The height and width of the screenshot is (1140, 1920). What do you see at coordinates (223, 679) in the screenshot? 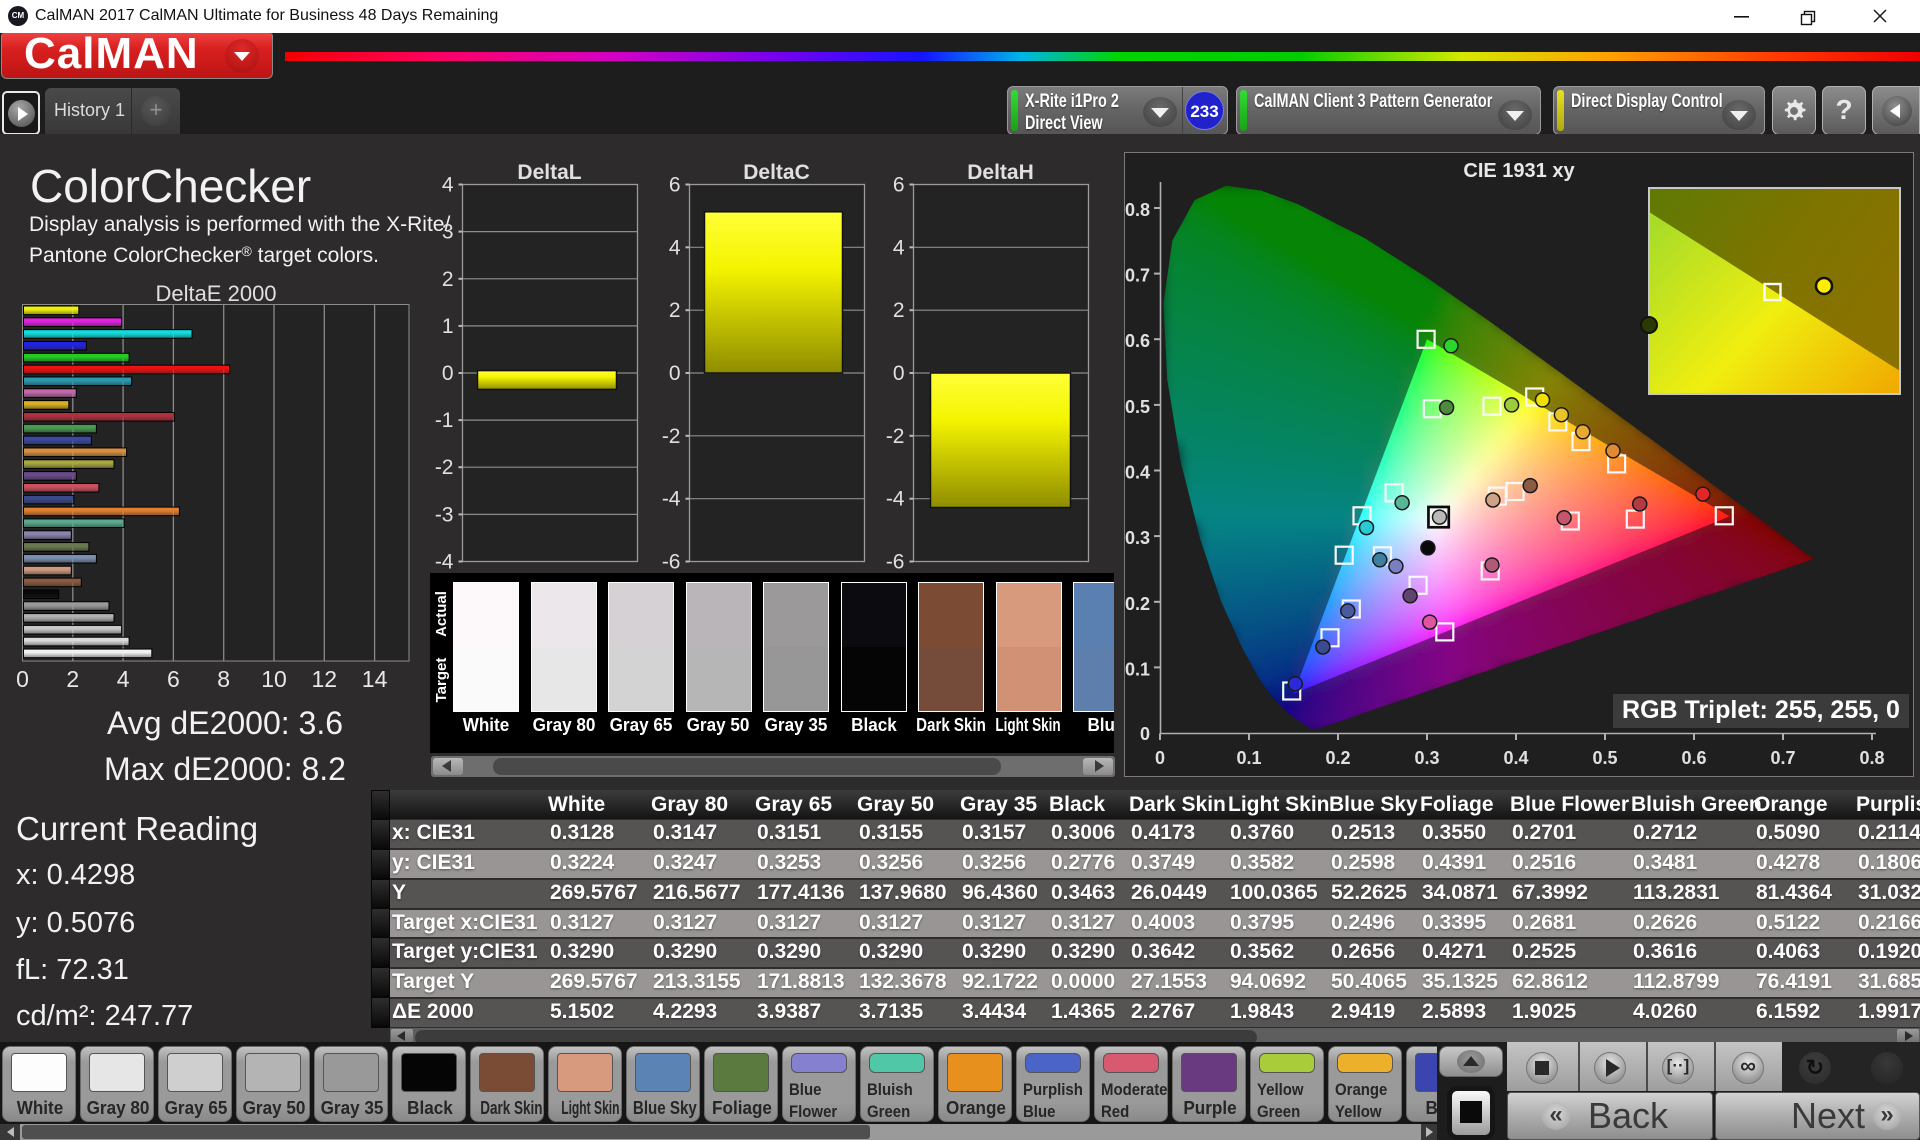
I see `svg-text: 8` at bounding box center [223, 679].